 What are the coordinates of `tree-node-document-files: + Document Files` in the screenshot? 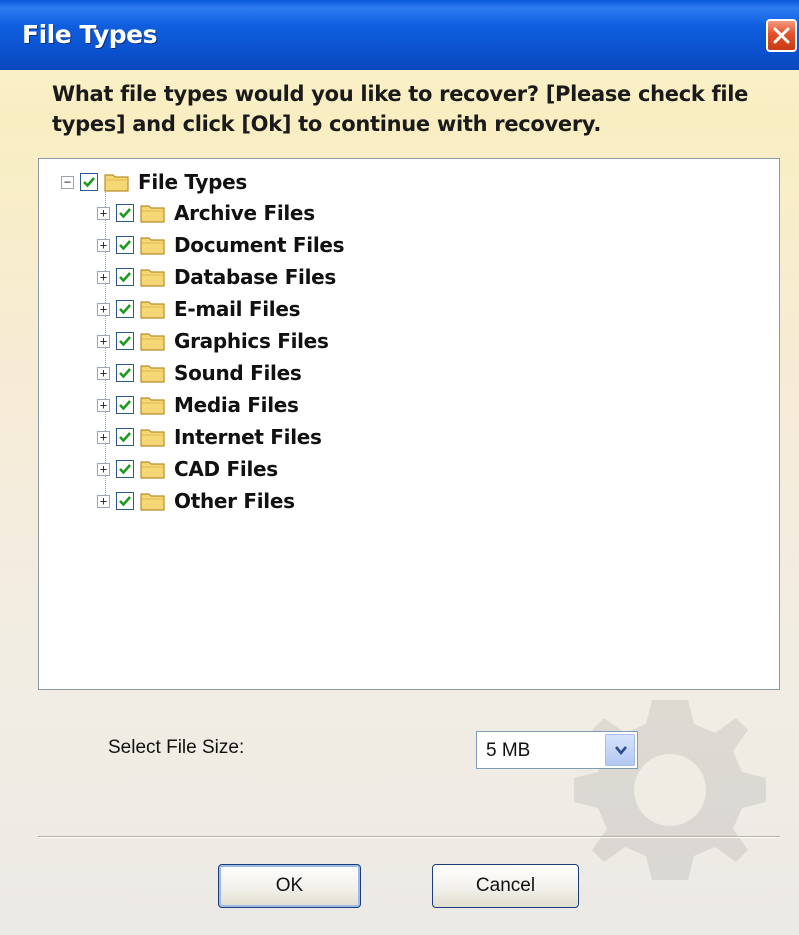 It's located at (221, 245).